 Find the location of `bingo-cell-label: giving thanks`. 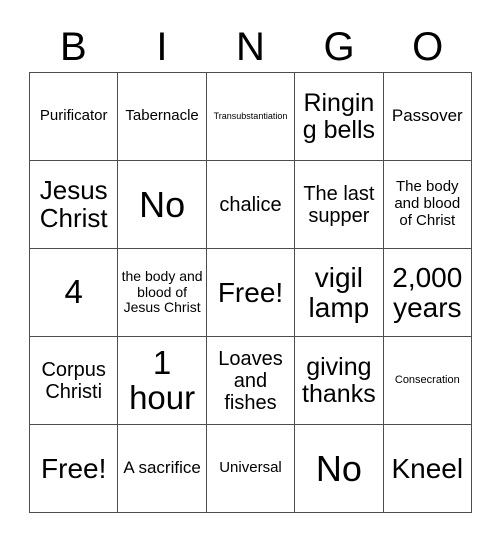

bingo-cell-label: giving thanks is located at coordinates (339, 380).